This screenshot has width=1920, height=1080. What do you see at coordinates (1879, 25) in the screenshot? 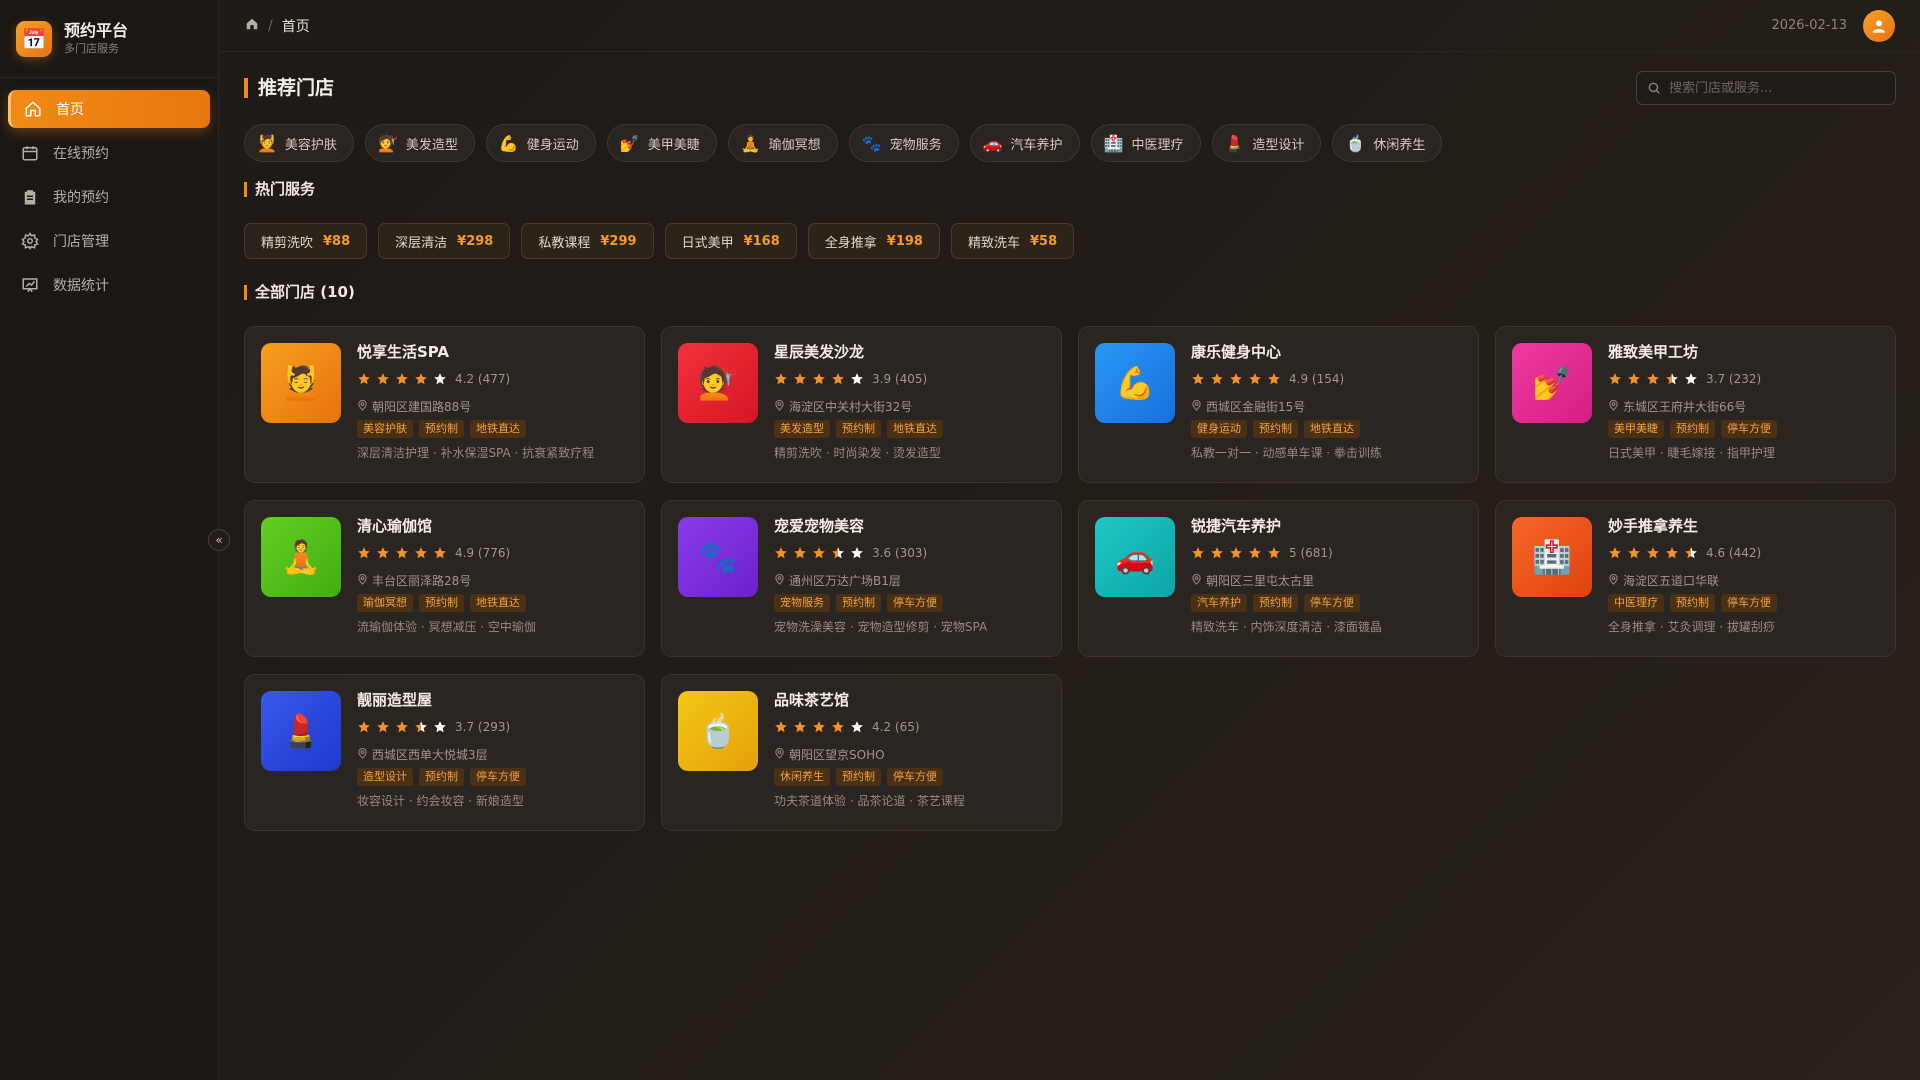
I see `user-avatar` at bounding box center [1879, 25].